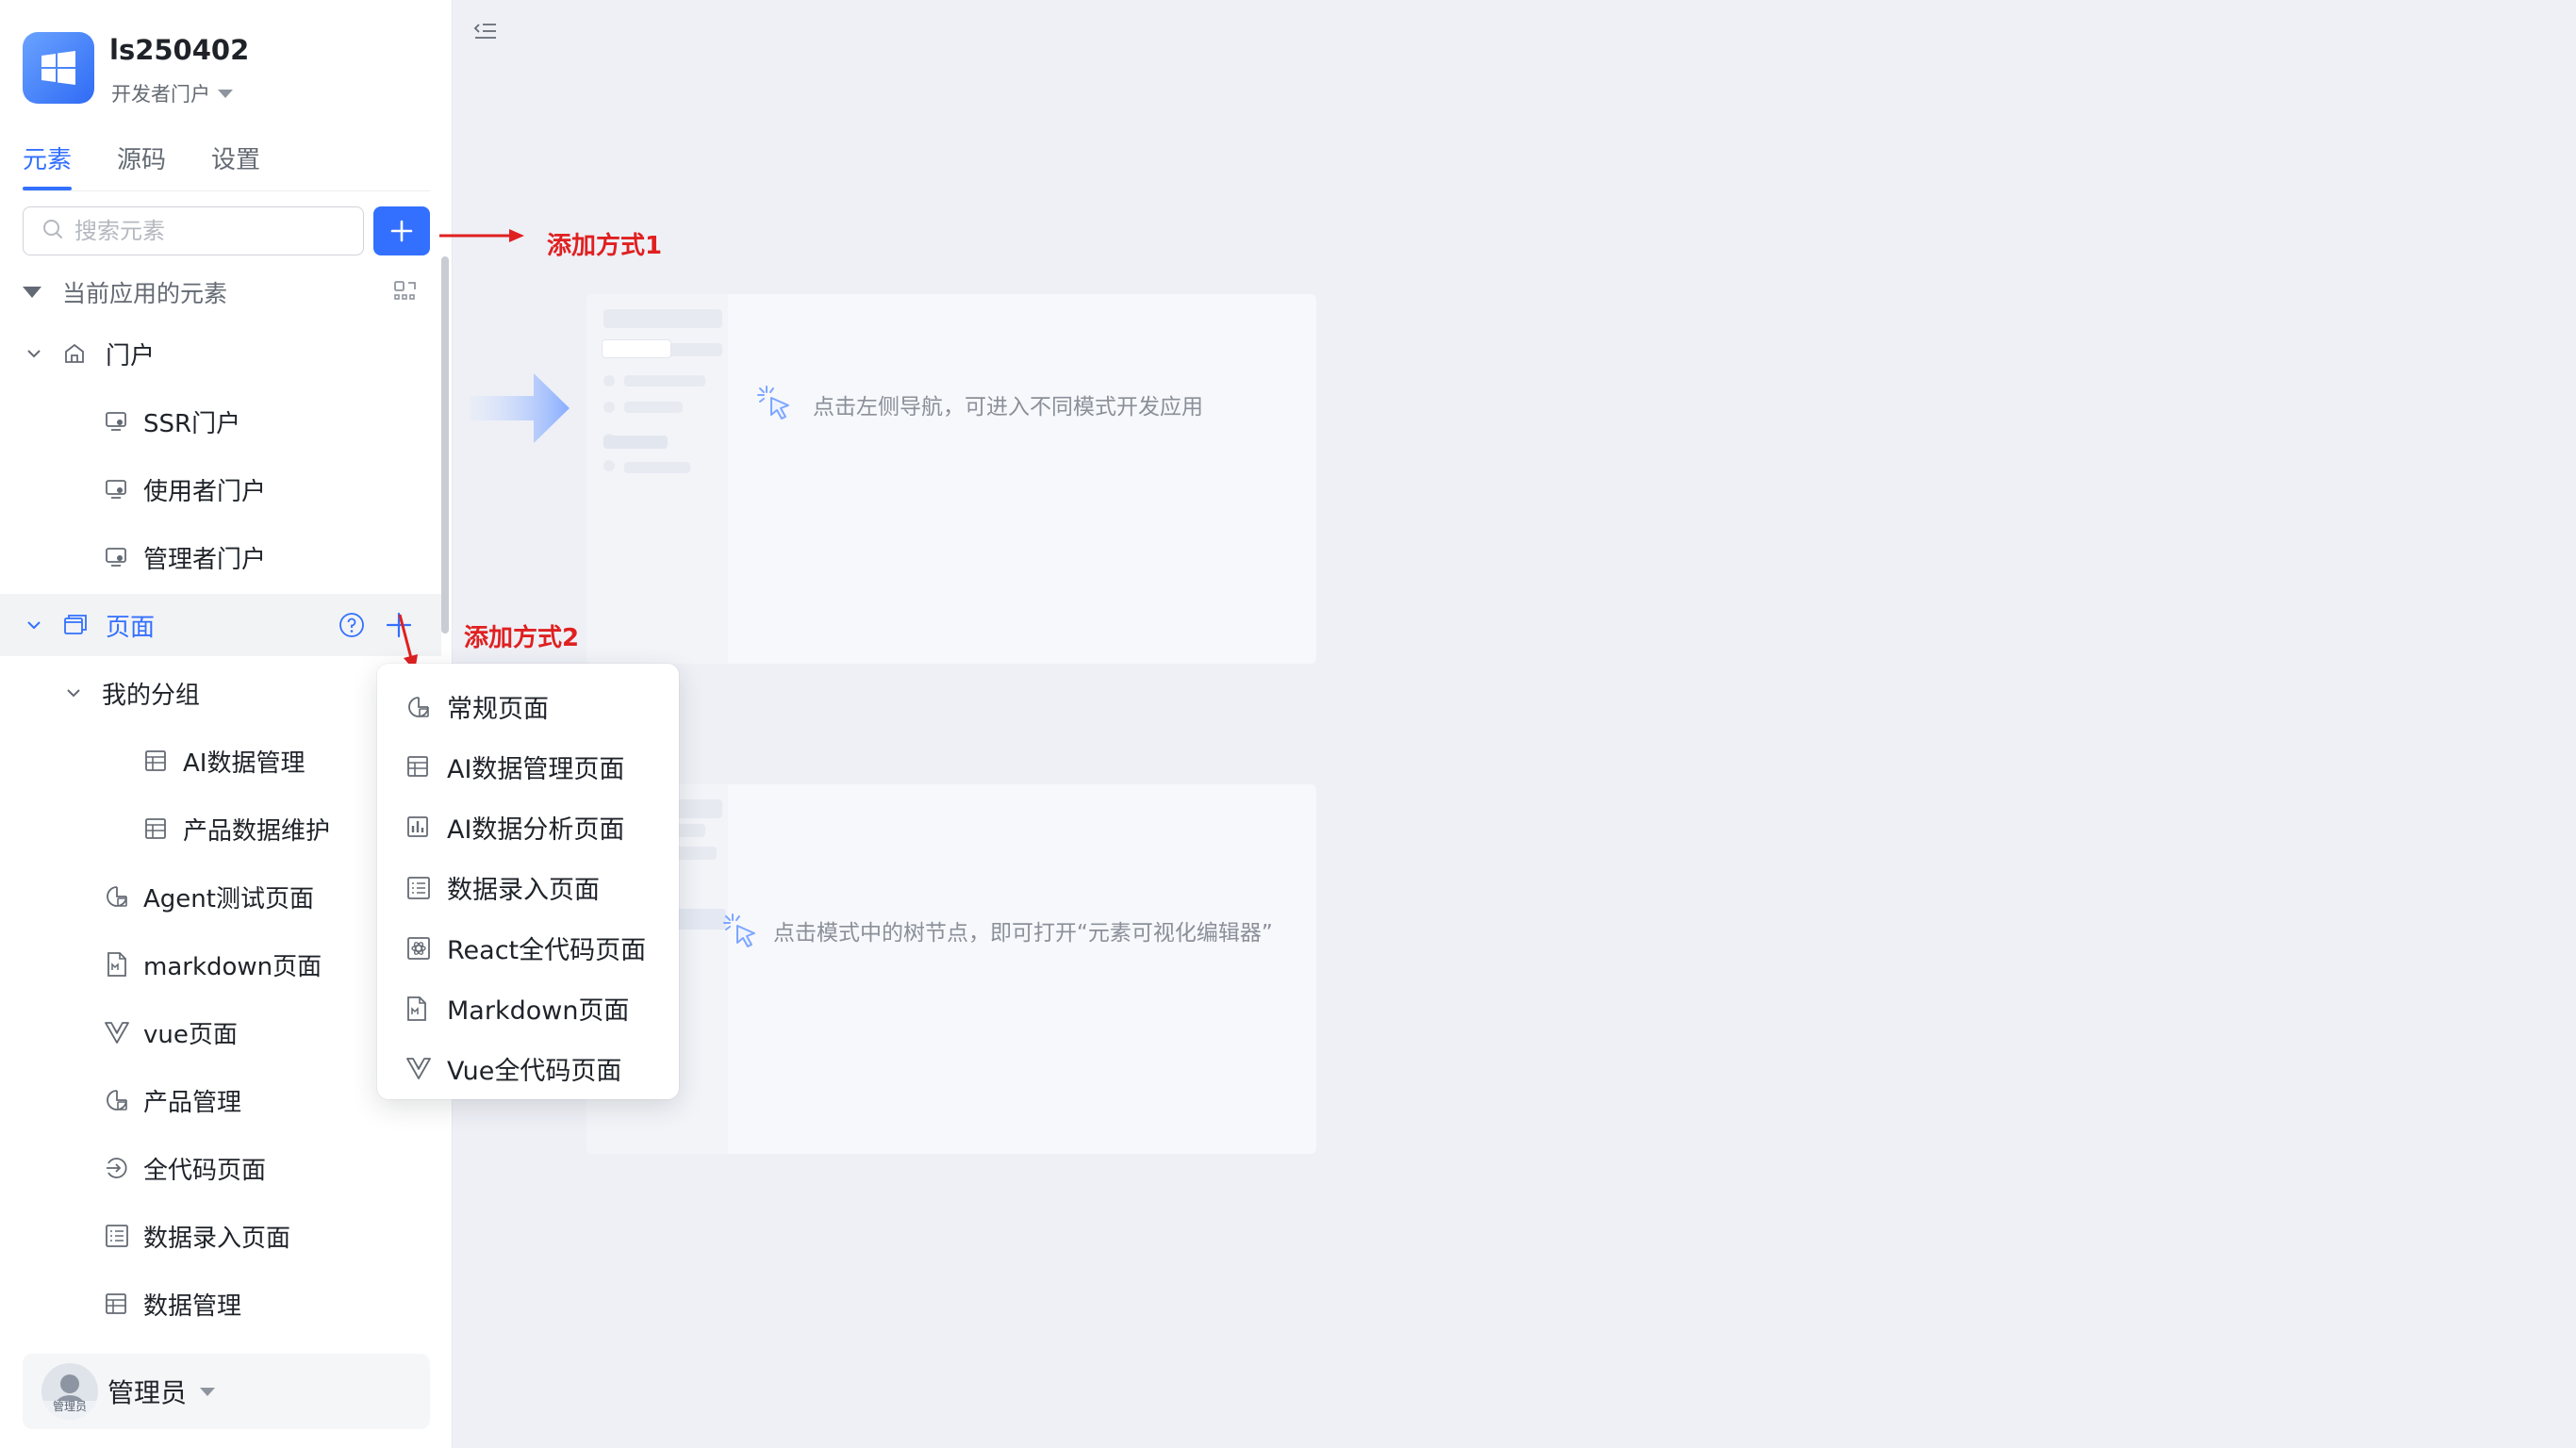 Image resolution: width=2576 pixels, height=1448 pixels. Describe the element at coordinates (405, 294) in the screenshot. I see `locate-element-icon` at that location.